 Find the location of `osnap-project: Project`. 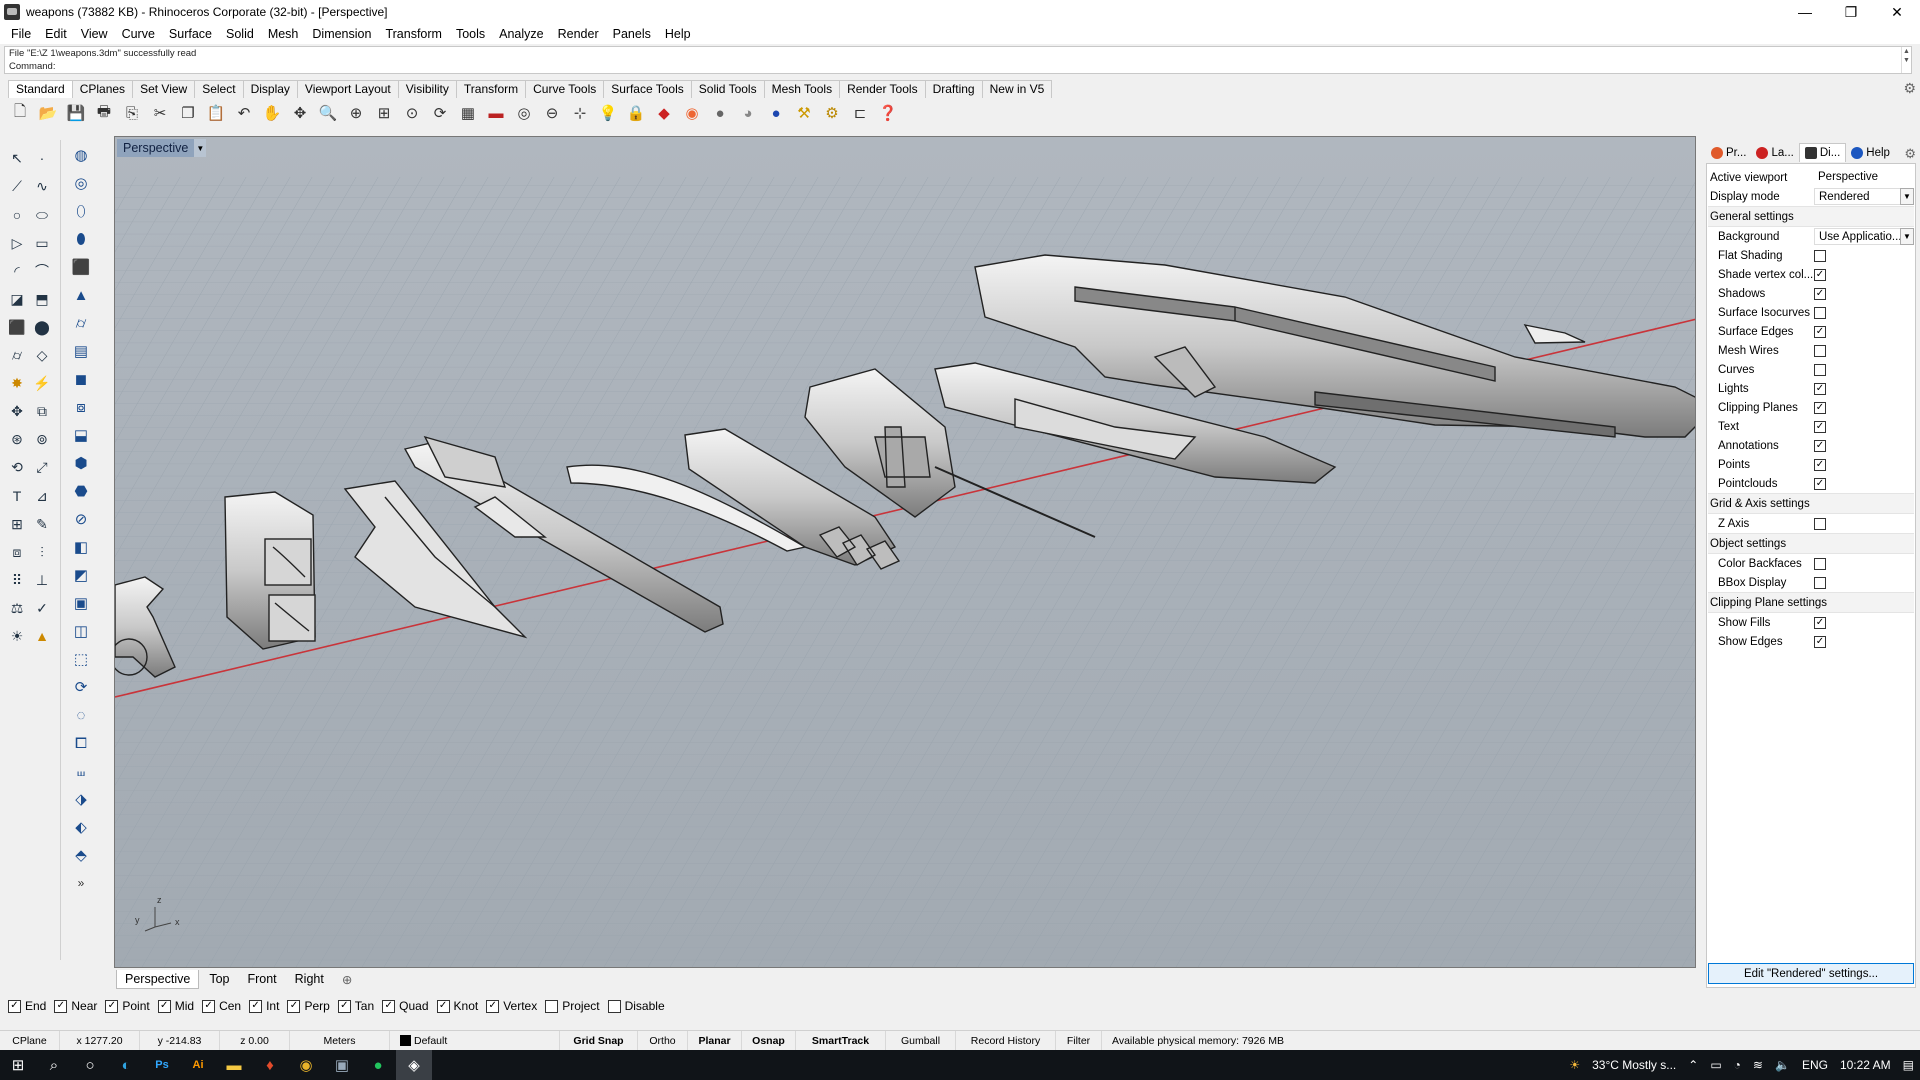

osnap-project: Project is located at coordinates (572, 1006).